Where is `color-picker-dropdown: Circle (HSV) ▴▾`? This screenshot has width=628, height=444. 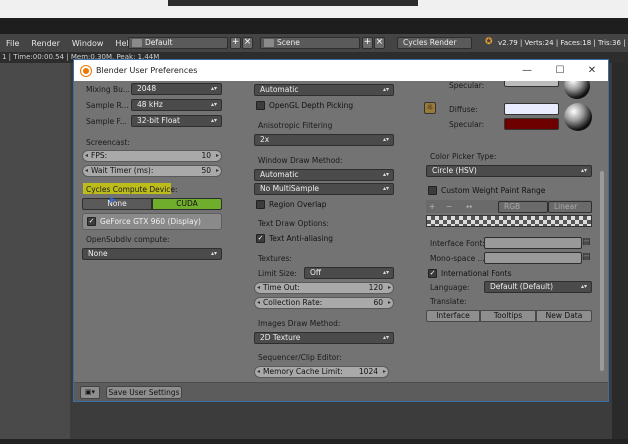 color-picker-dropdown: Circle (HSV) ▴▾ is located at coordinates (509, 171).